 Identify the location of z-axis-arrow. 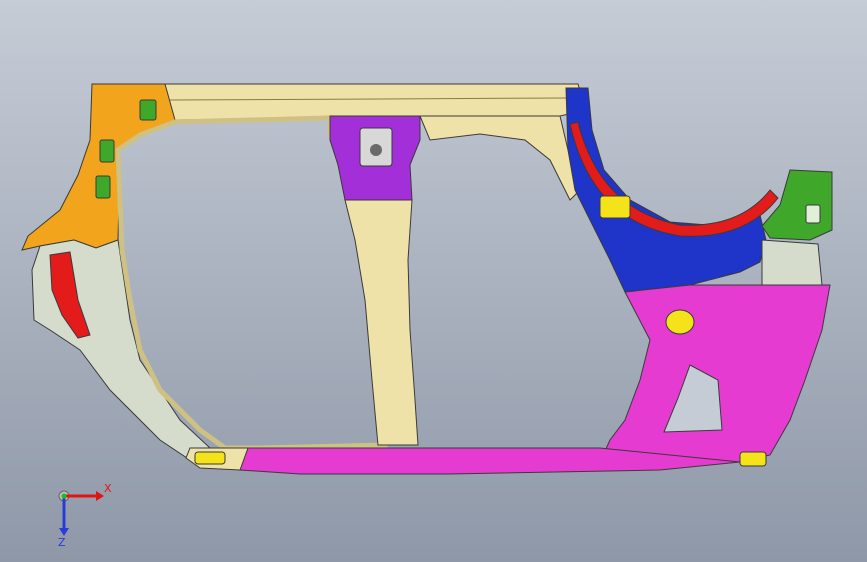
(64, 532).